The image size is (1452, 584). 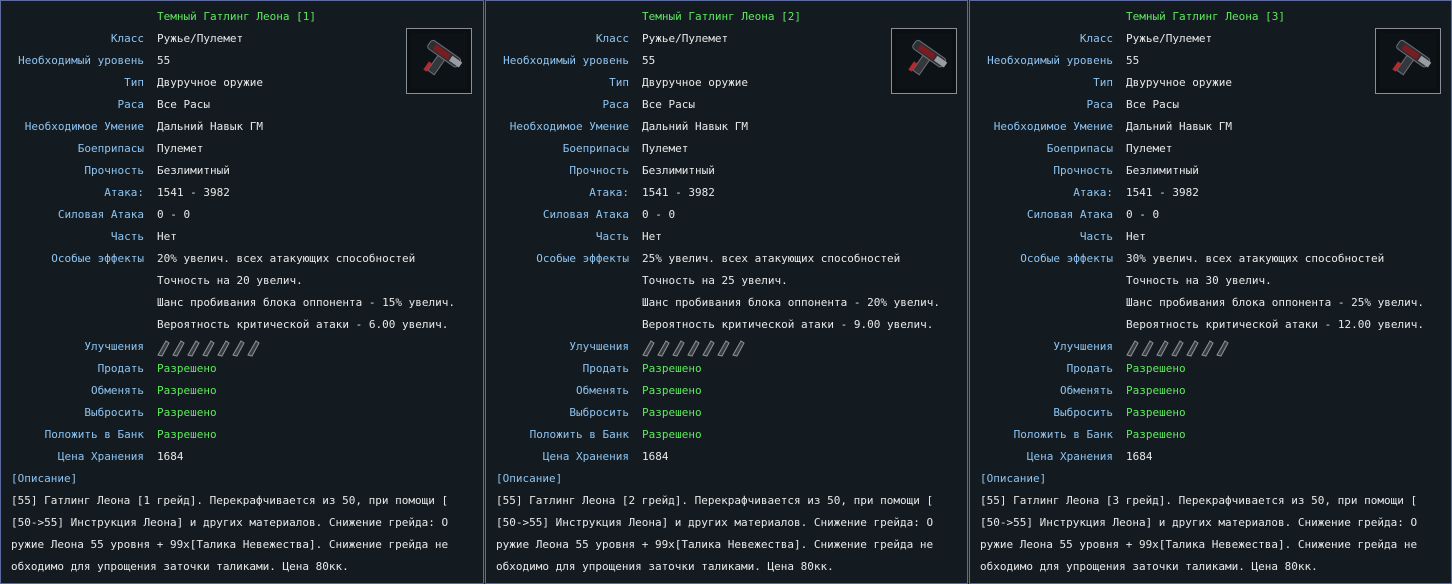 What do you see at coordinates (242, 83) in the screenshot?
I see `type-row: Тип Двуручное оружие` at bounding box center [242, 83].